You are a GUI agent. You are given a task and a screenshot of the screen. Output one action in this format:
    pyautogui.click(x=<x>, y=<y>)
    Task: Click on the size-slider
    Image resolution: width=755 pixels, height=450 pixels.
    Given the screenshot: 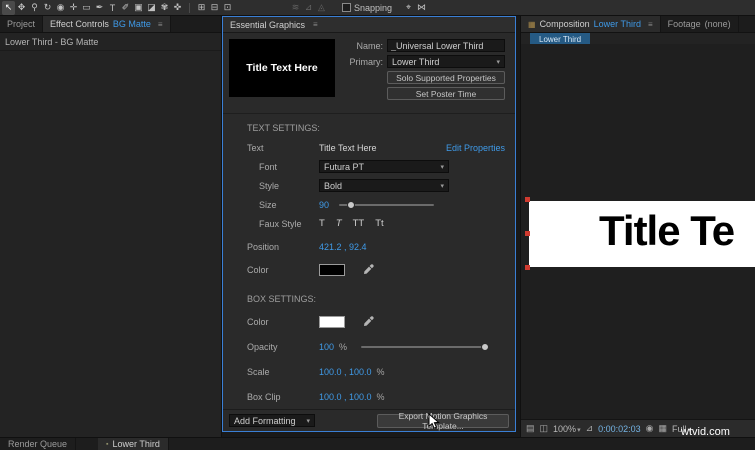 What is the action you would take?
    pyautogui.click(x=387, y=204)
    